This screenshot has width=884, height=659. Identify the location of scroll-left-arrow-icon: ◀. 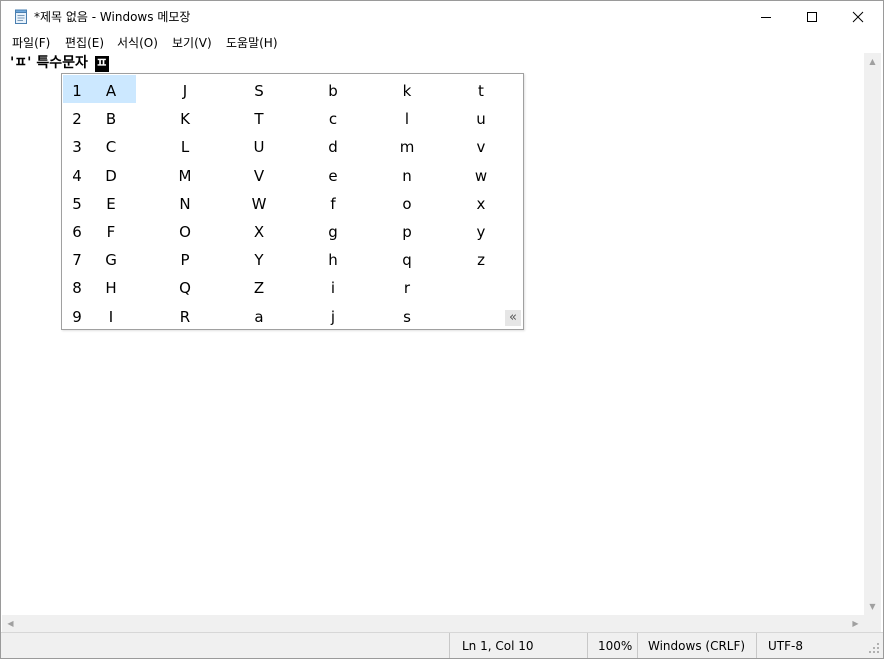
(10, 623).